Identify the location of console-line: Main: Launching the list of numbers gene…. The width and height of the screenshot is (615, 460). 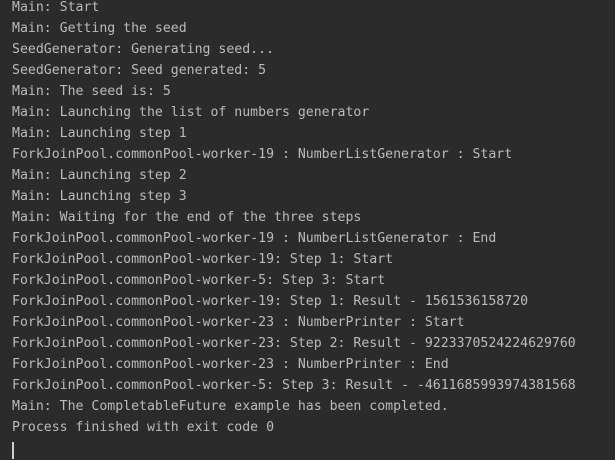
(191, 112).